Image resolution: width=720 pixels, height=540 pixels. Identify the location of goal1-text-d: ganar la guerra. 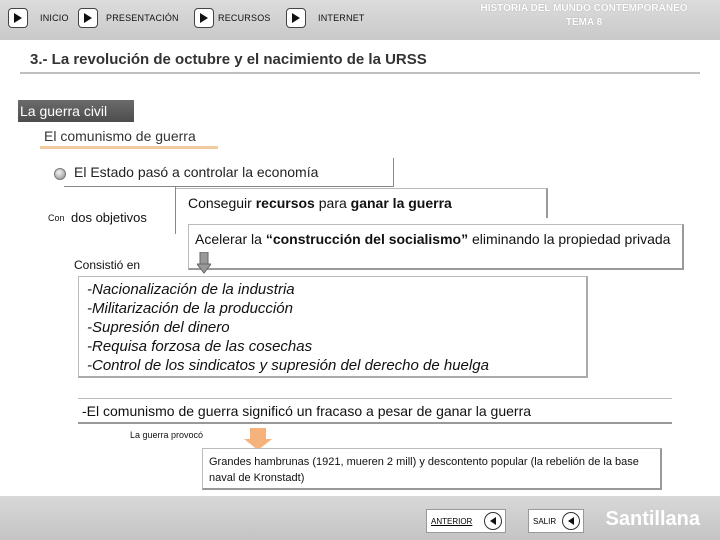
(401, 203).